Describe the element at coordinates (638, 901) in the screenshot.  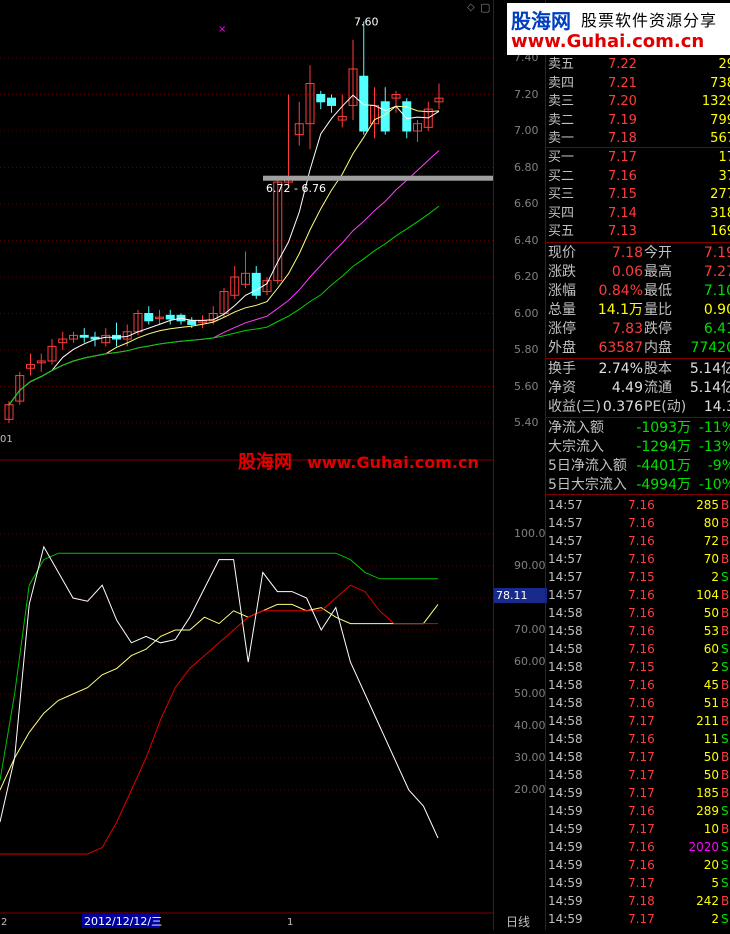
I see `trade-row: 14:59 7.18 242 B` at that location.